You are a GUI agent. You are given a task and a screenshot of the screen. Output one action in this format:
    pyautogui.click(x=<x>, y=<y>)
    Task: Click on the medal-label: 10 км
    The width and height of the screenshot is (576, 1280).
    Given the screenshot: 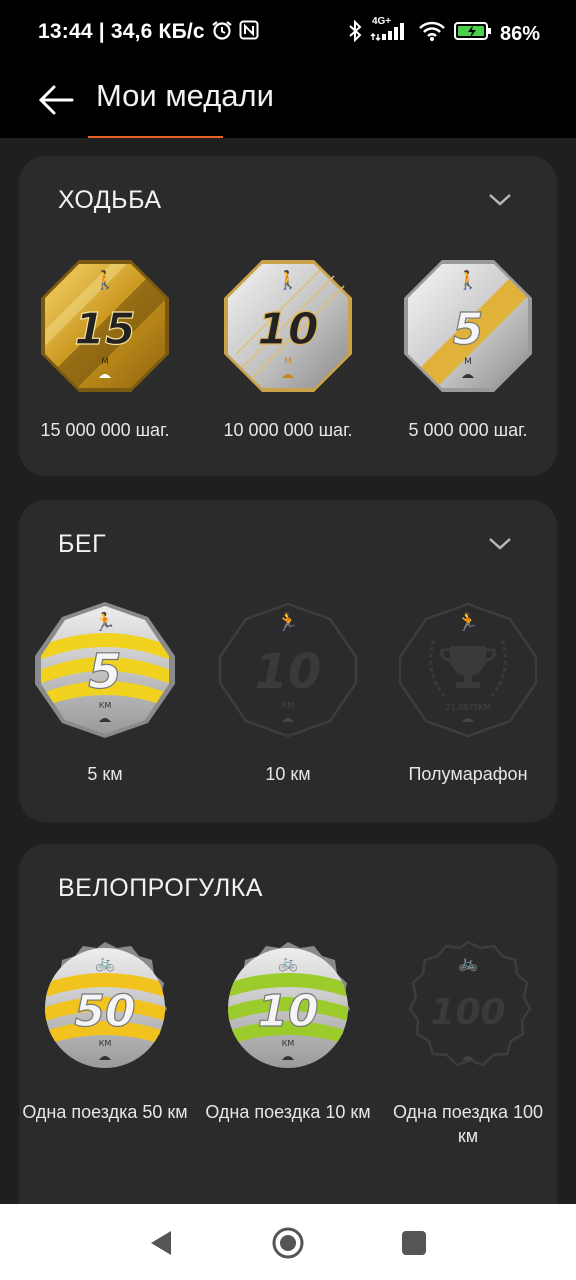 What is the action you would take?
    pyautogui.click(x=288, y=774)
    